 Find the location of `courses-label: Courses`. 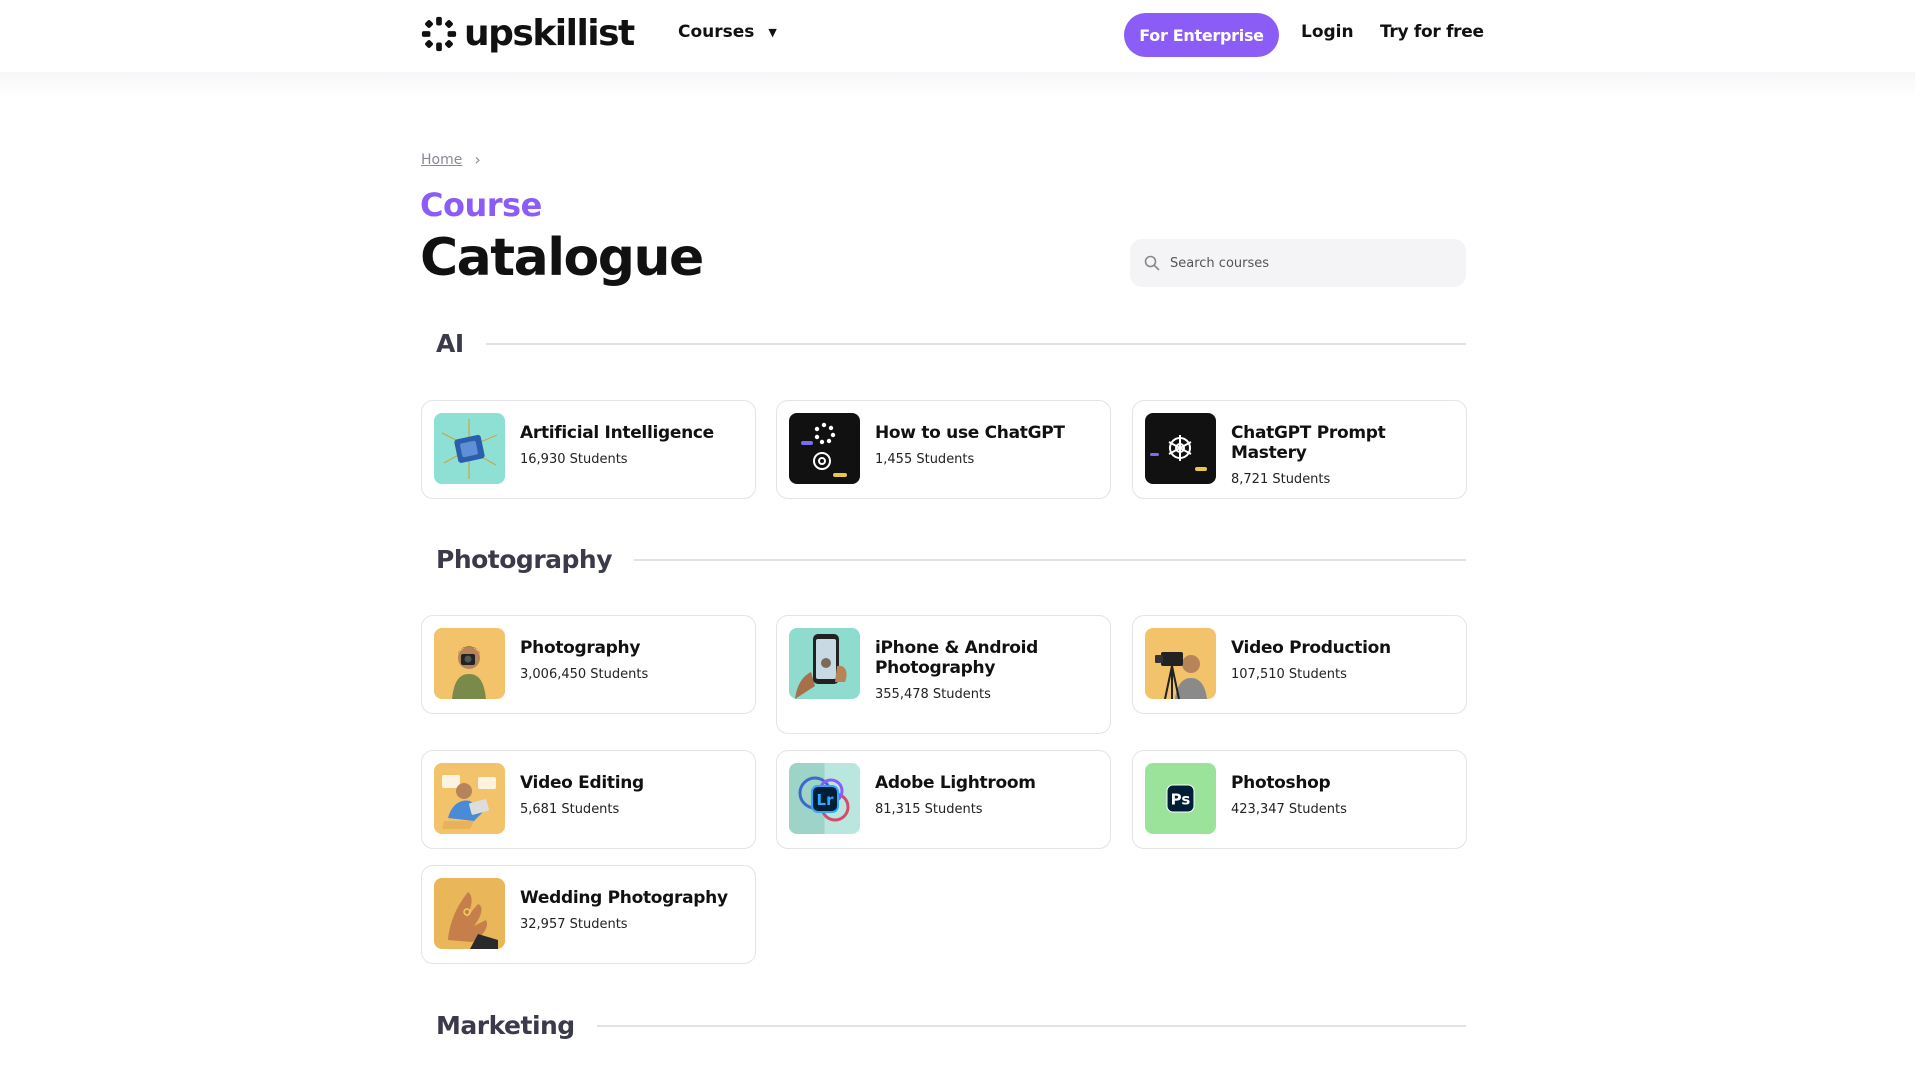

courses-label: Courses is located at coordinates (716, 32).